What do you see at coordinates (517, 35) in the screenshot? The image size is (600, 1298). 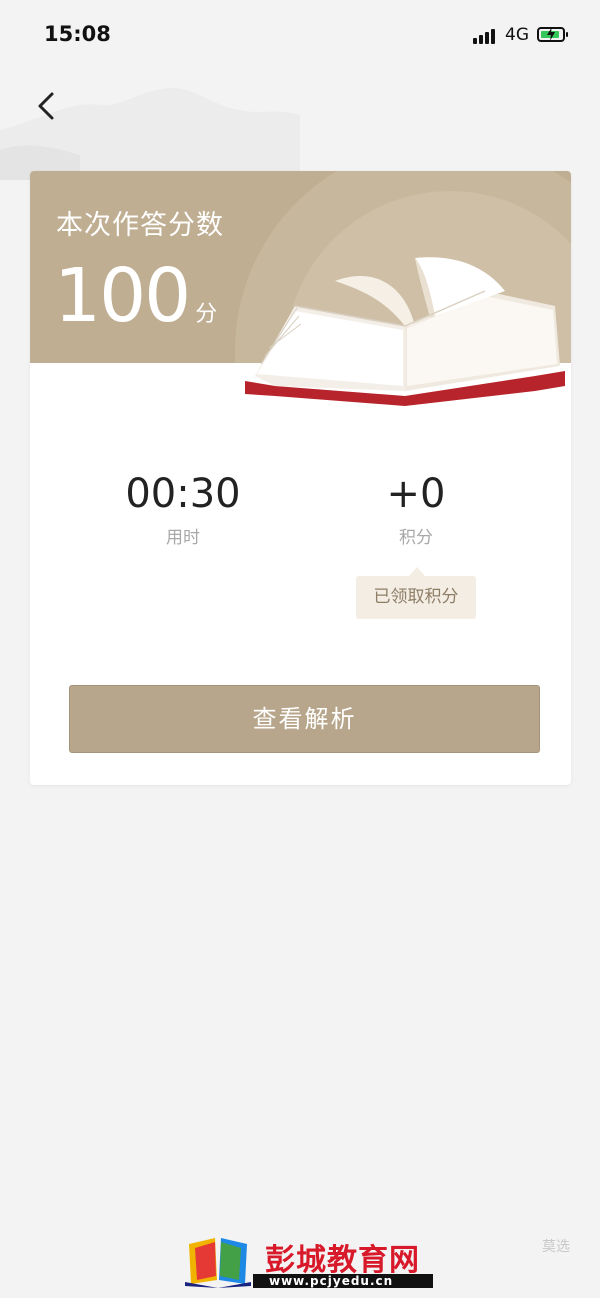 I see `network-type: 4G` at bounding box center [517, 35].